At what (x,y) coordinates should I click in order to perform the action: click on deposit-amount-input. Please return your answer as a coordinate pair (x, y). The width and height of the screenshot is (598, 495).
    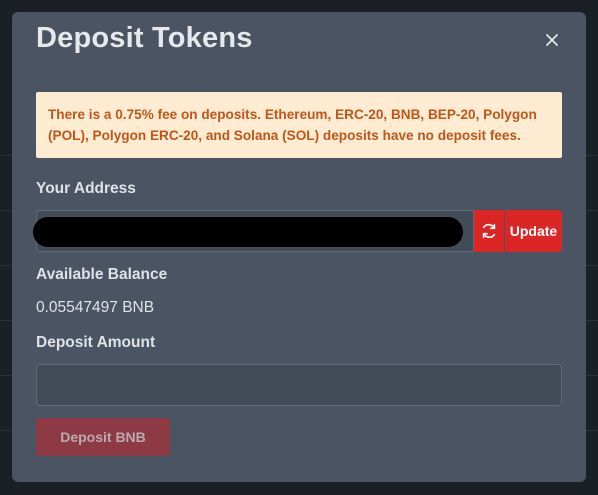
    Looking at the image, I should click on (299, 385).